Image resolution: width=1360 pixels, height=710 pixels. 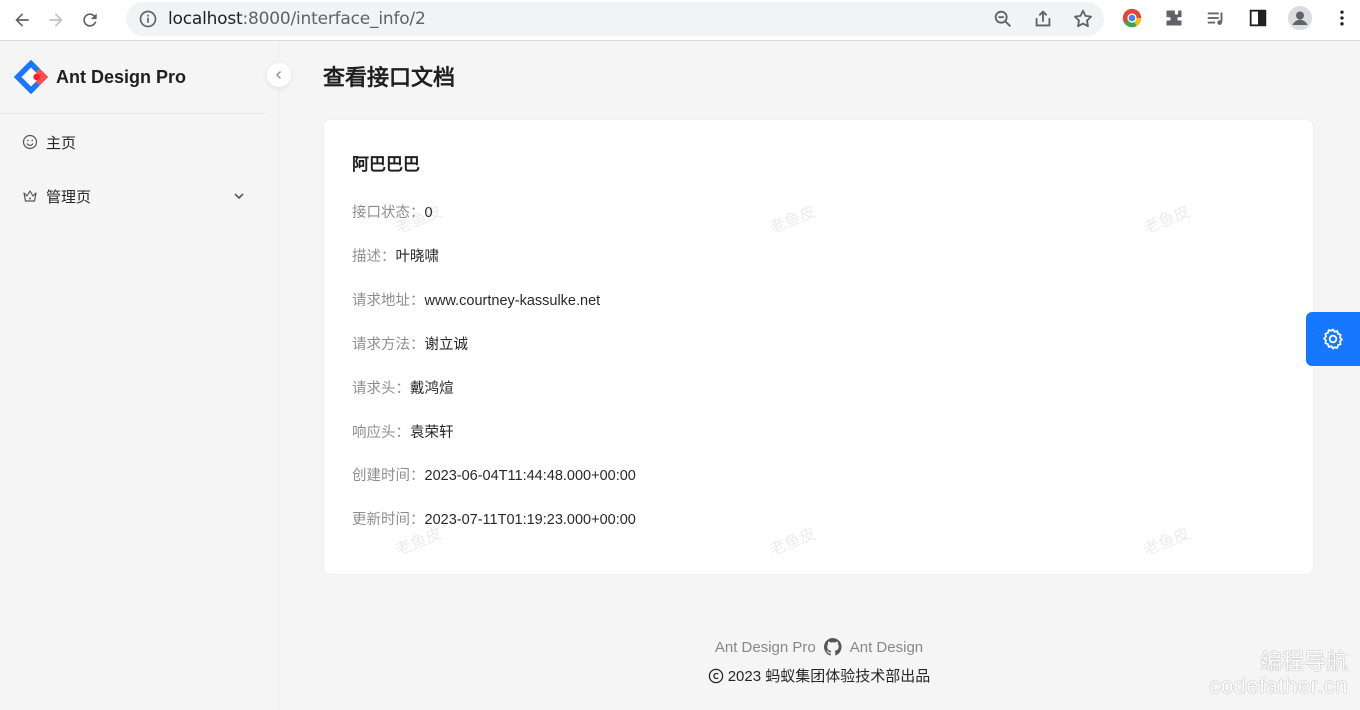 I want to click on side-panel-icon, so click(x=1258, y=18).